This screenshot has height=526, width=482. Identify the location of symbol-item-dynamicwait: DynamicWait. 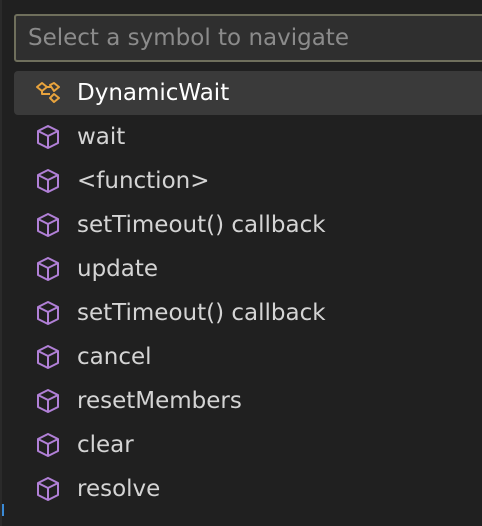
(248, 93).